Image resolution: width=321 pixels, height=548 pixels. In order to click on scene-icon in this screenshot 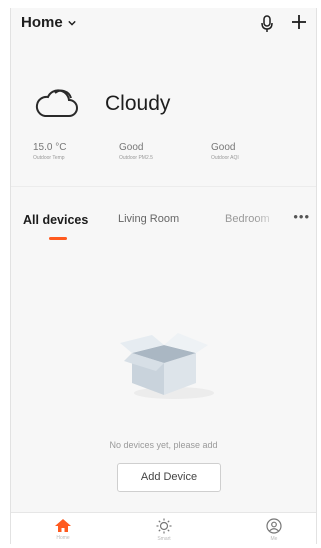, I will do `click(164, 526)`.